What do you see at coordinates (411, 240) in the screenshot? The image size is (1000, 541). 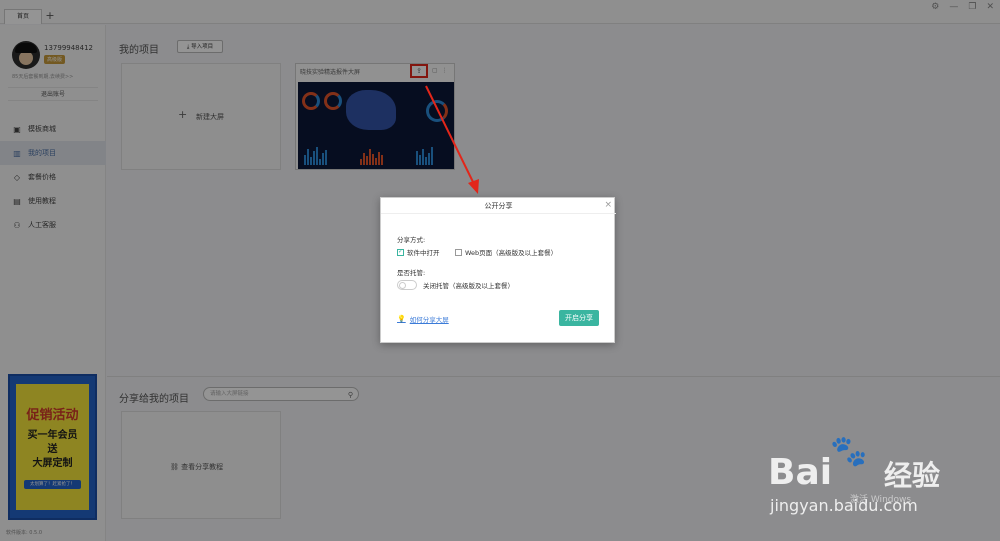 I see `share-method-label: 分享方式:` at bounding box center [411, 240].